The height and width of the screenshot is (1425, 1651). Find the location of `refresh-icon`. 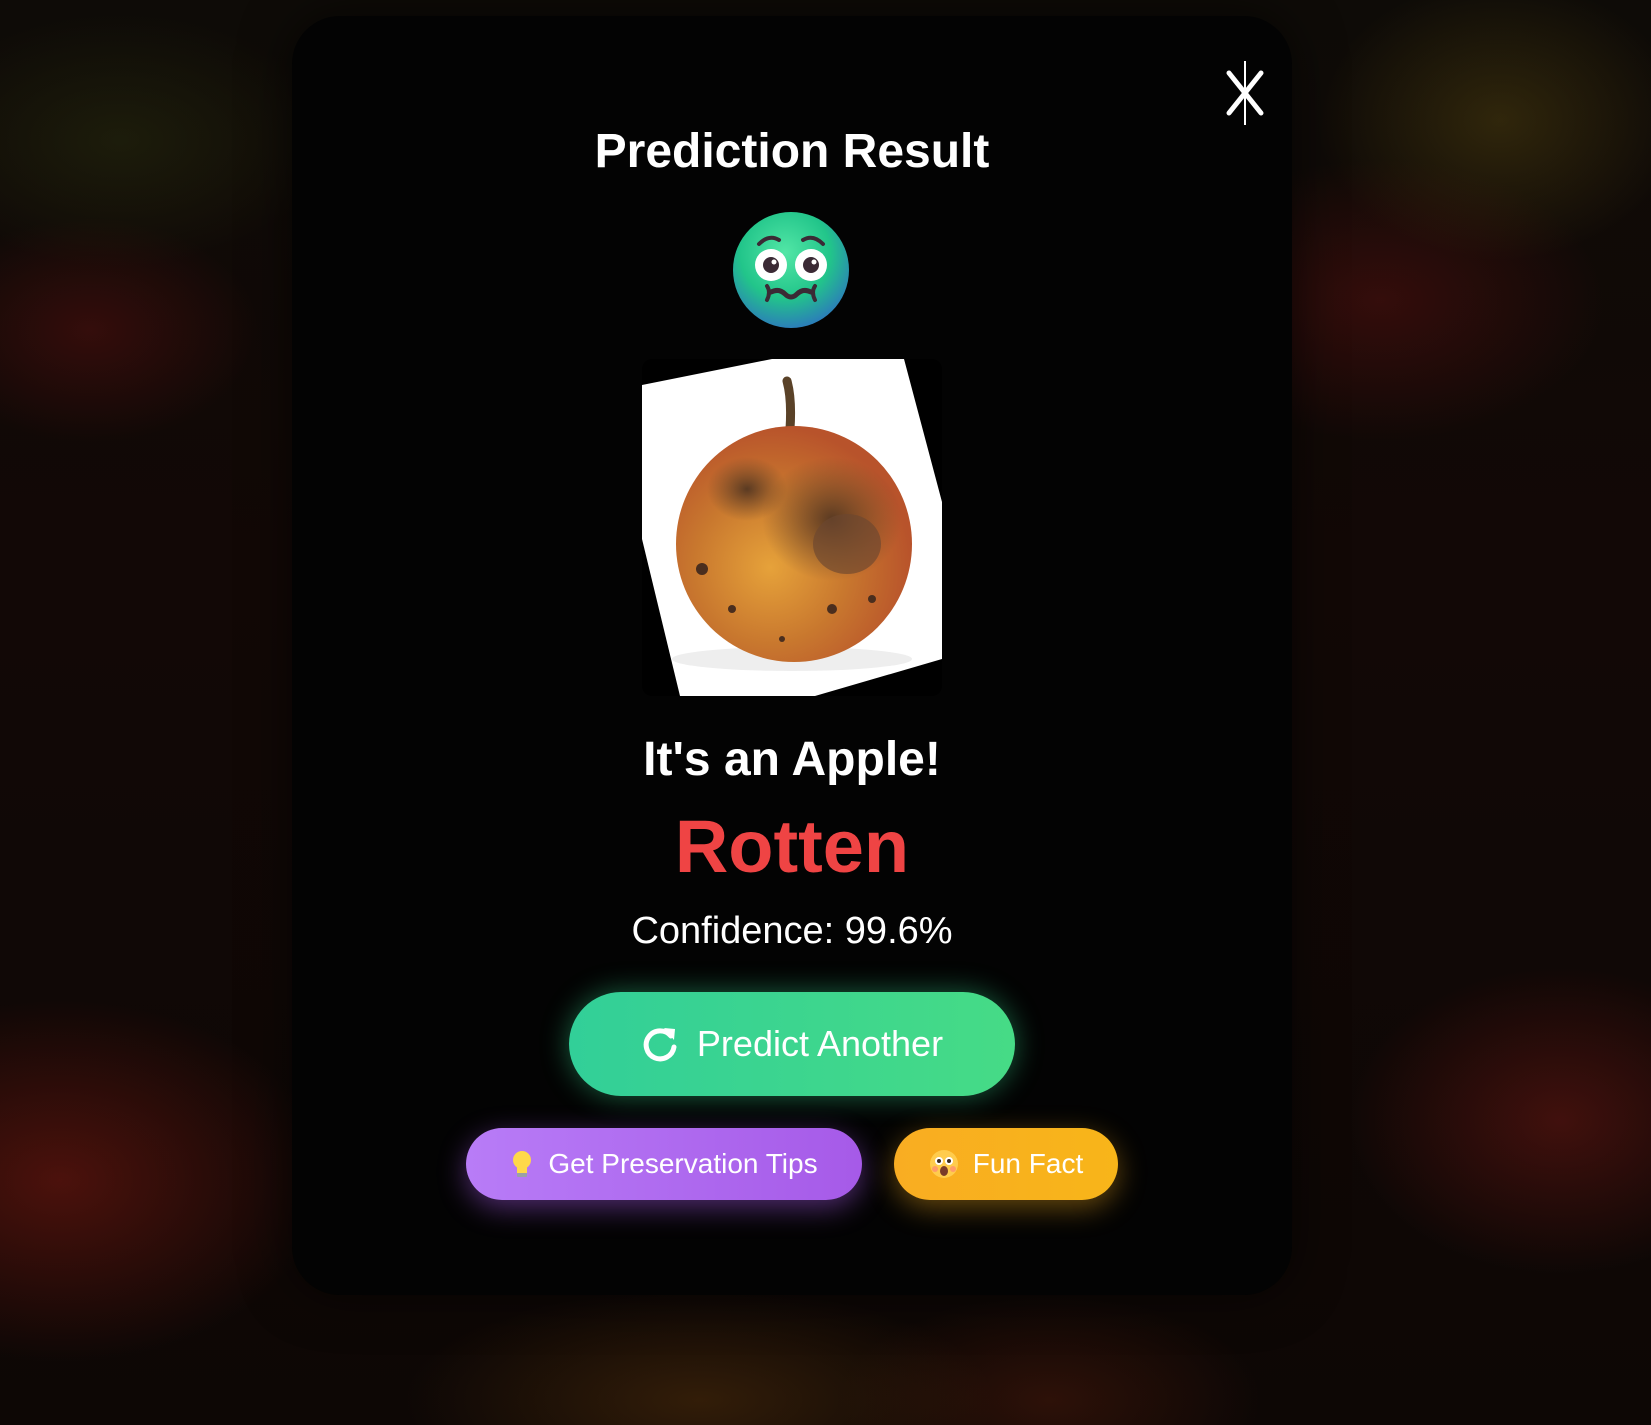

refresh-icon is located at coordinates (660, 1045).